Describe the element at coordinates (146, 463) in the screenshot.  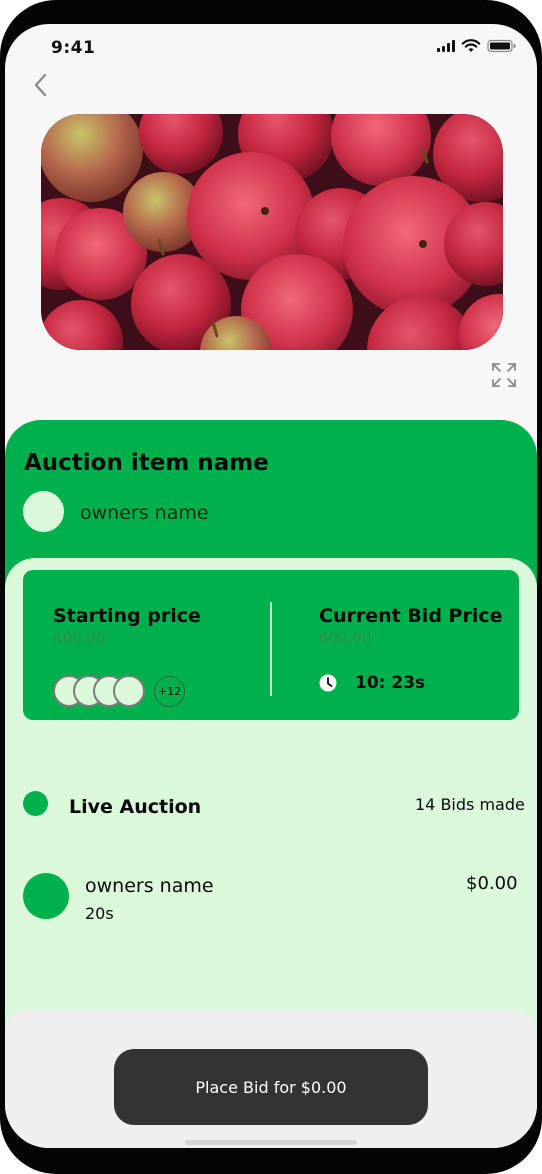
I see `item-title: Auction item name` at that location.